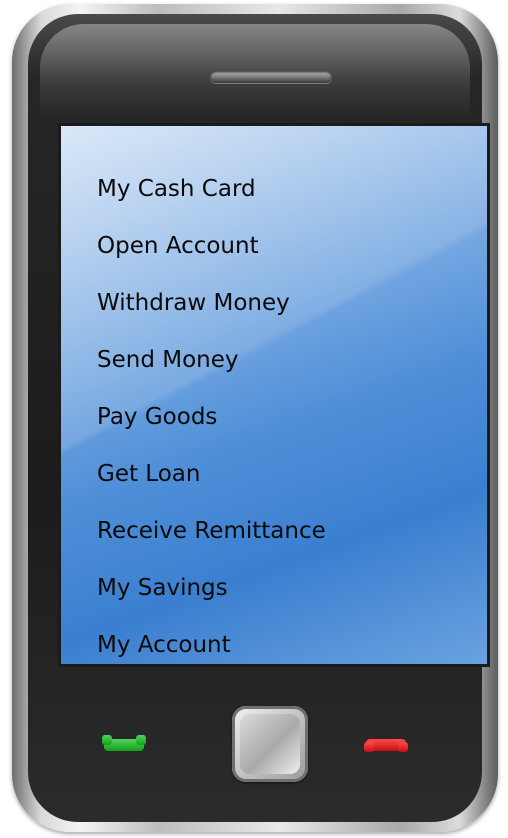 Image resolution: width=508 pixels, height=838 pixels. I want to click on home-square-icon, so click(270, 744).